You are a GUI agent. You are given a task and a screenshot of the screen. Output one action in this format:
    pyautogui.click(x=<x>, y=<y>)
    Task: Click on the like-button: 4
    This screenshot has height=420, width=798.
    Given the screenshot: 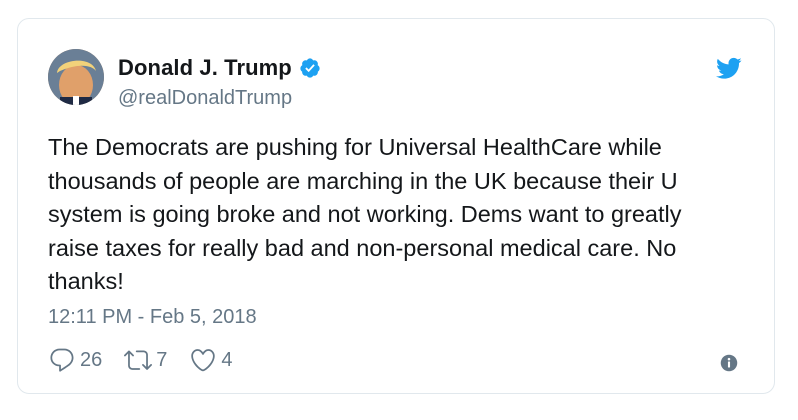 What is the action you would take?
    pyautogui.click(x=211, y=360)
    